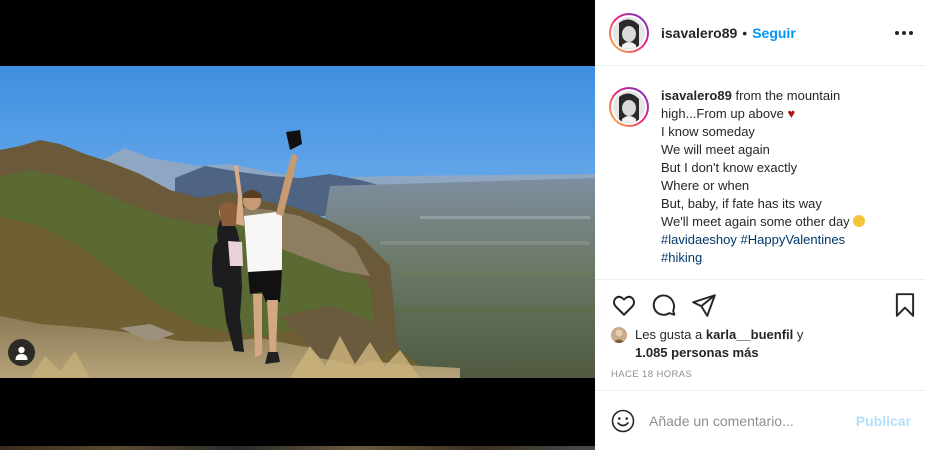 The image size is (925, 450). What do you see at coordinates (793, 239) in the screenshot?
I see `hashtag-link: #HappyValentines` at bounding box center [793, 239].